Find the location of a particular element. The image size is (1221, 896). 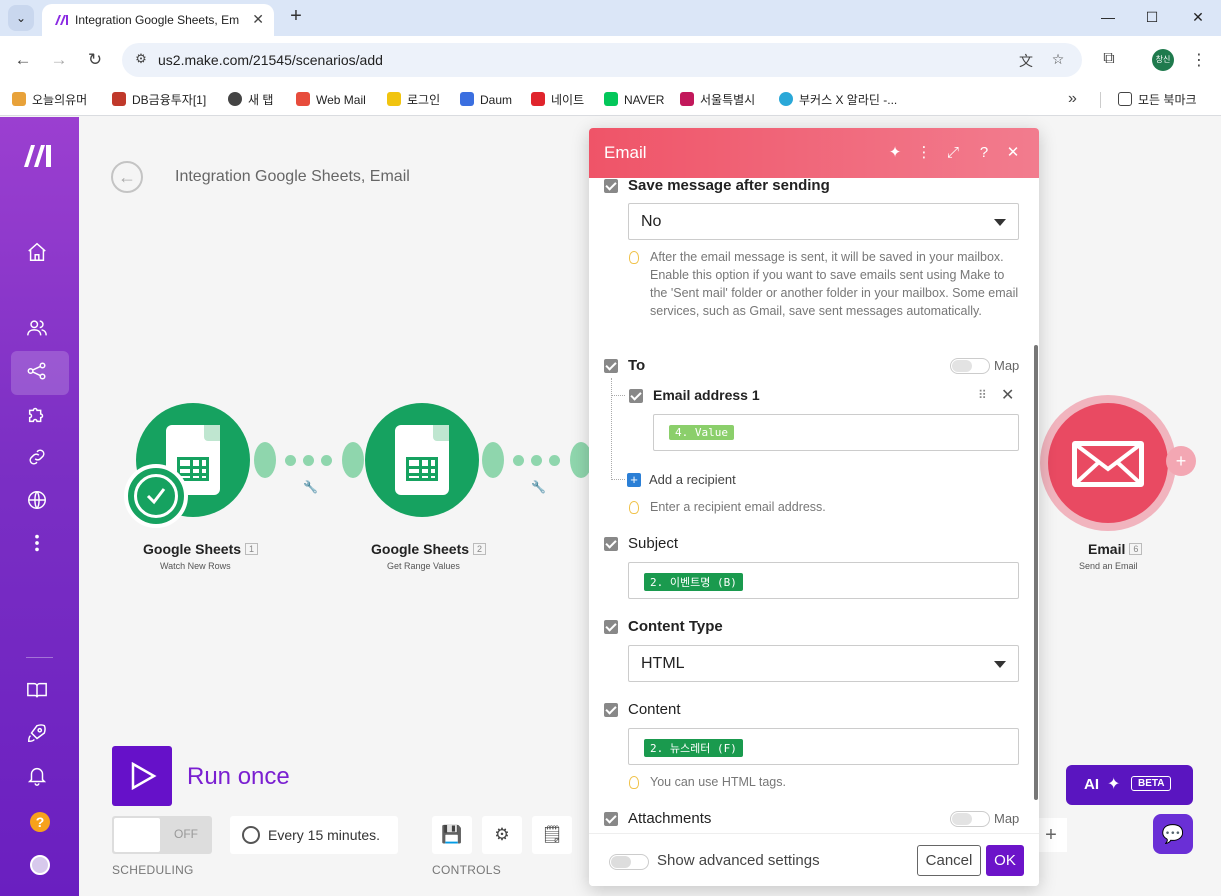

bookmark-item: NAVER is located at coordinates (634, 100).